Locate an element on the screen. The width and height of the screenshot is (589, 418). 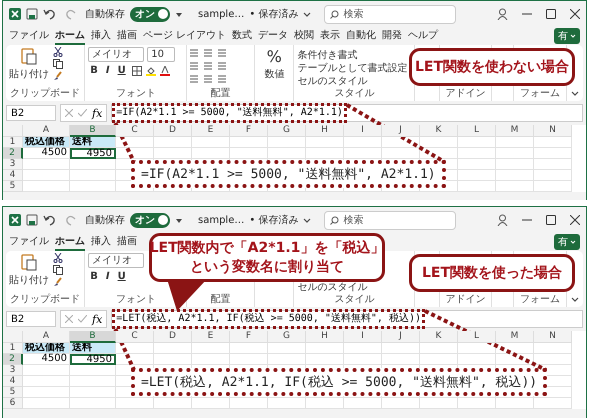
brush-icon is located at coordinates (58, 76).